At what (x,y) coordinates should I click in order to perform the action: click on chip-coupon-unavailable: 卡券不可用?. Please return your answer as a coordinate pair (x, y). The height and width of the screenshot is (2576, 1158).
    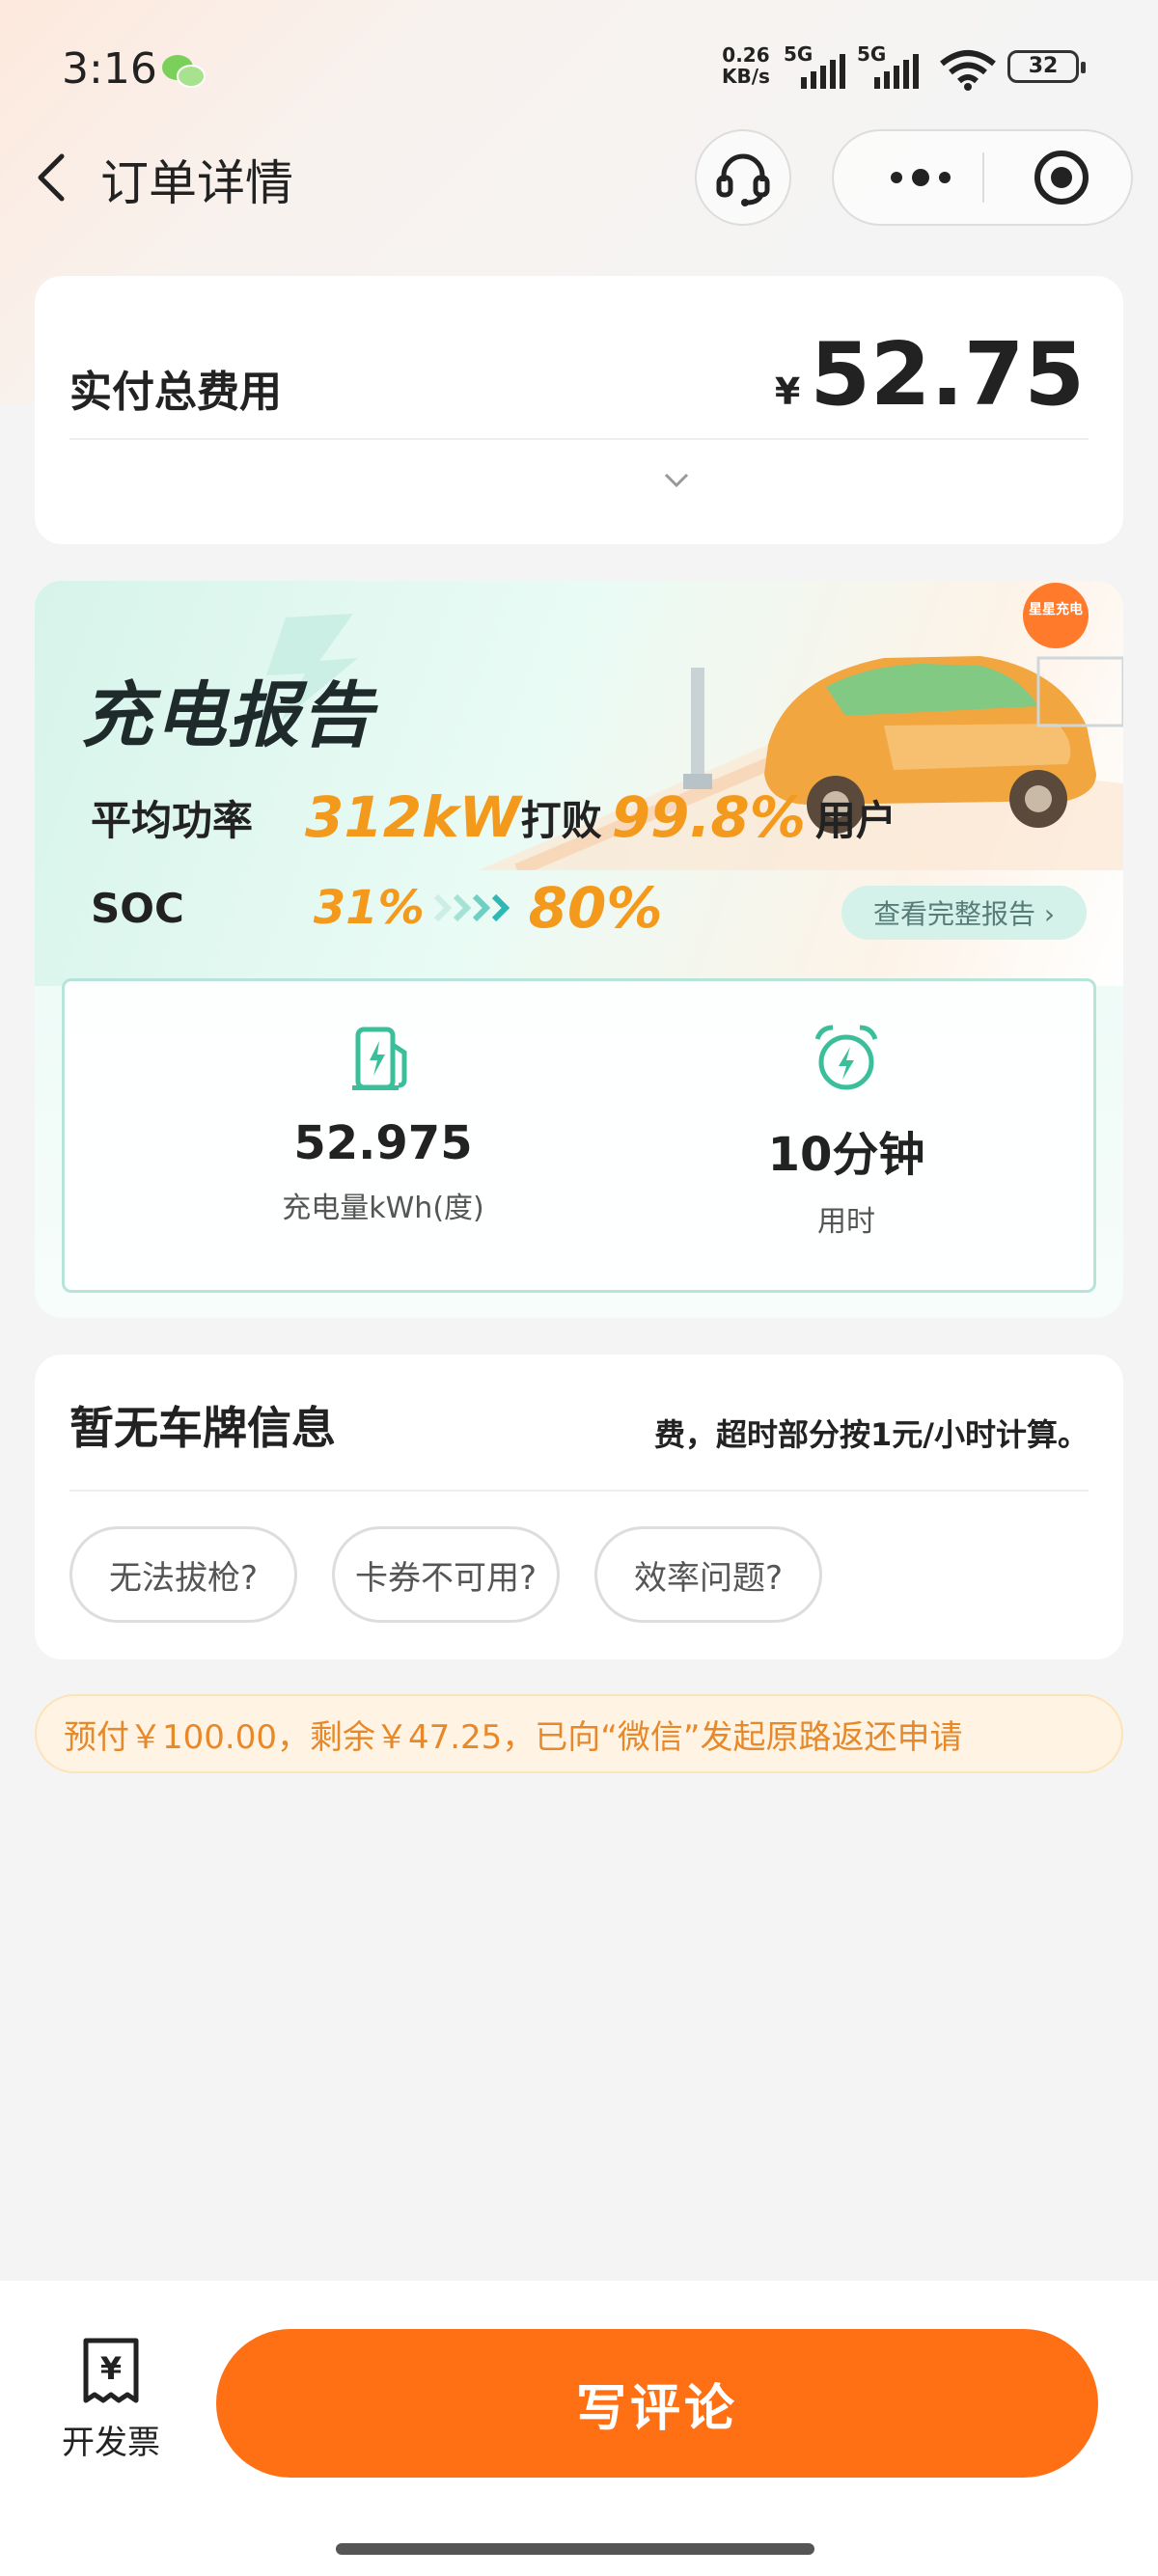
    Looking at the image, I should click on (446, 1574).